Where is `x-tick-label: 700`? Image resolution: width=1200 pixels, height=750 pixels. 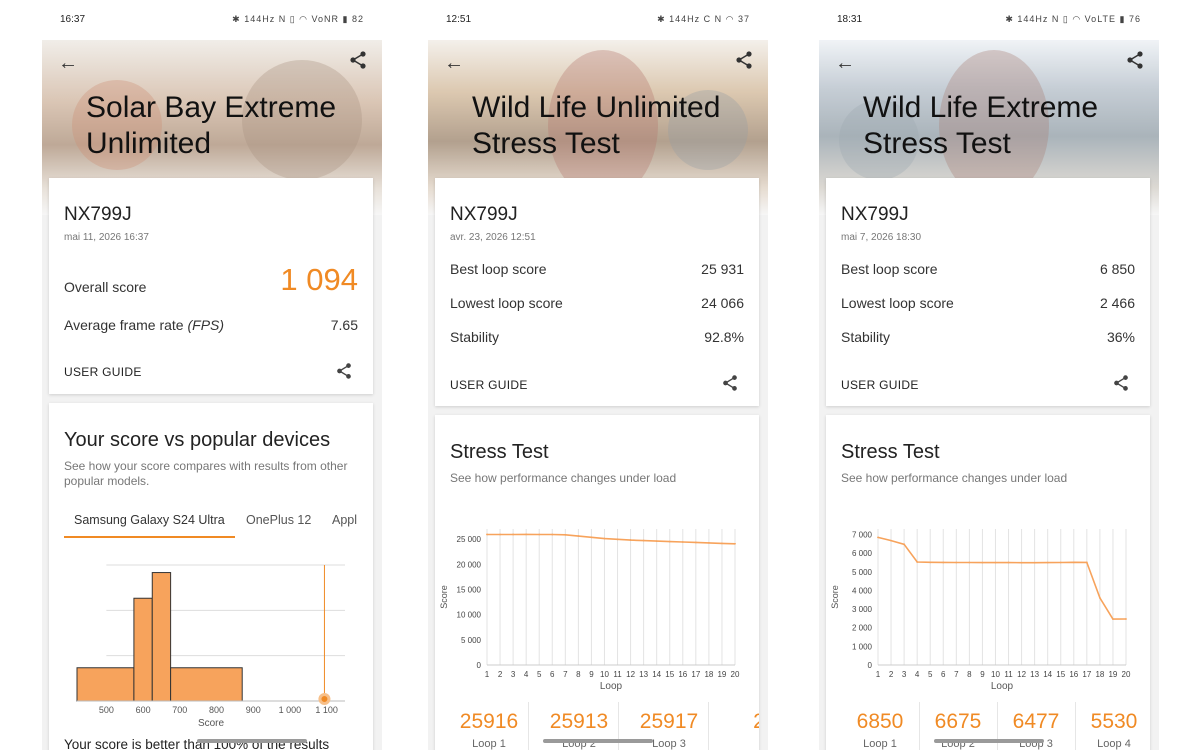
x-tick-label: 700 is located at coordinates (179, 710).